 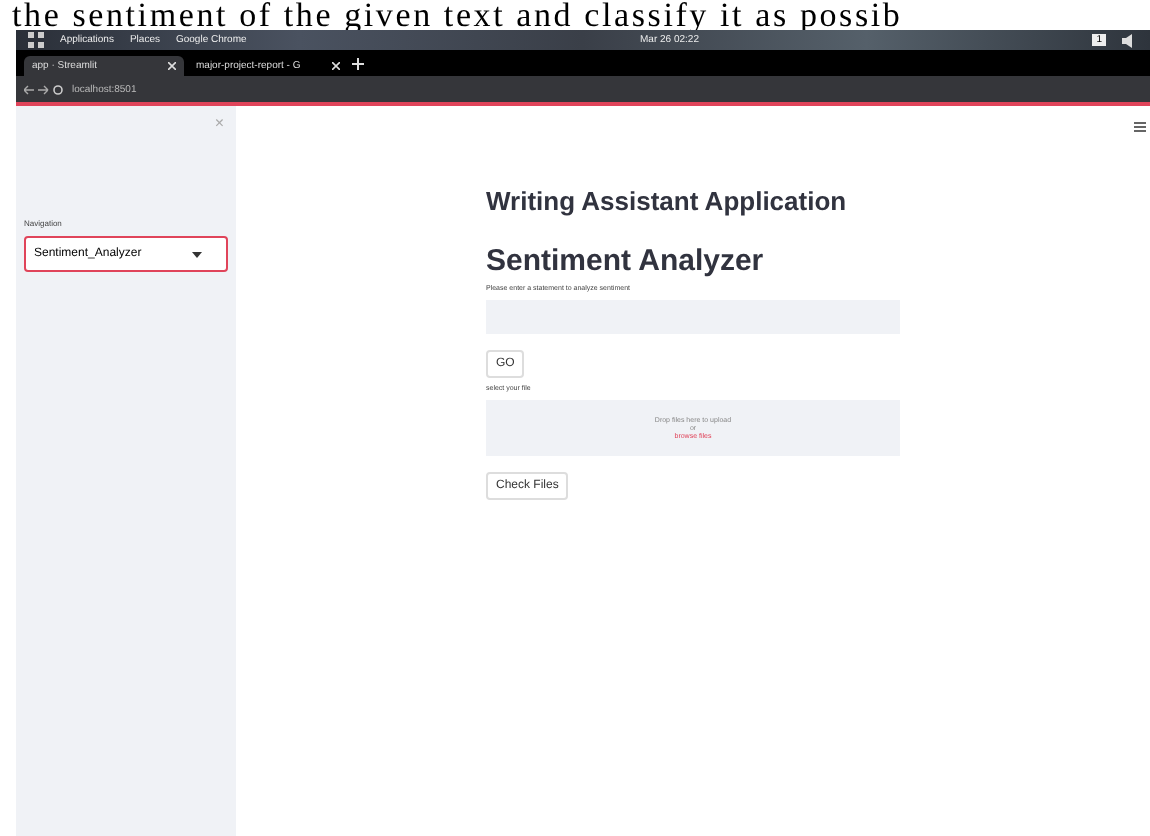 I want to click on app-title: Writing Assistant Application, so click(x=666, y=201).